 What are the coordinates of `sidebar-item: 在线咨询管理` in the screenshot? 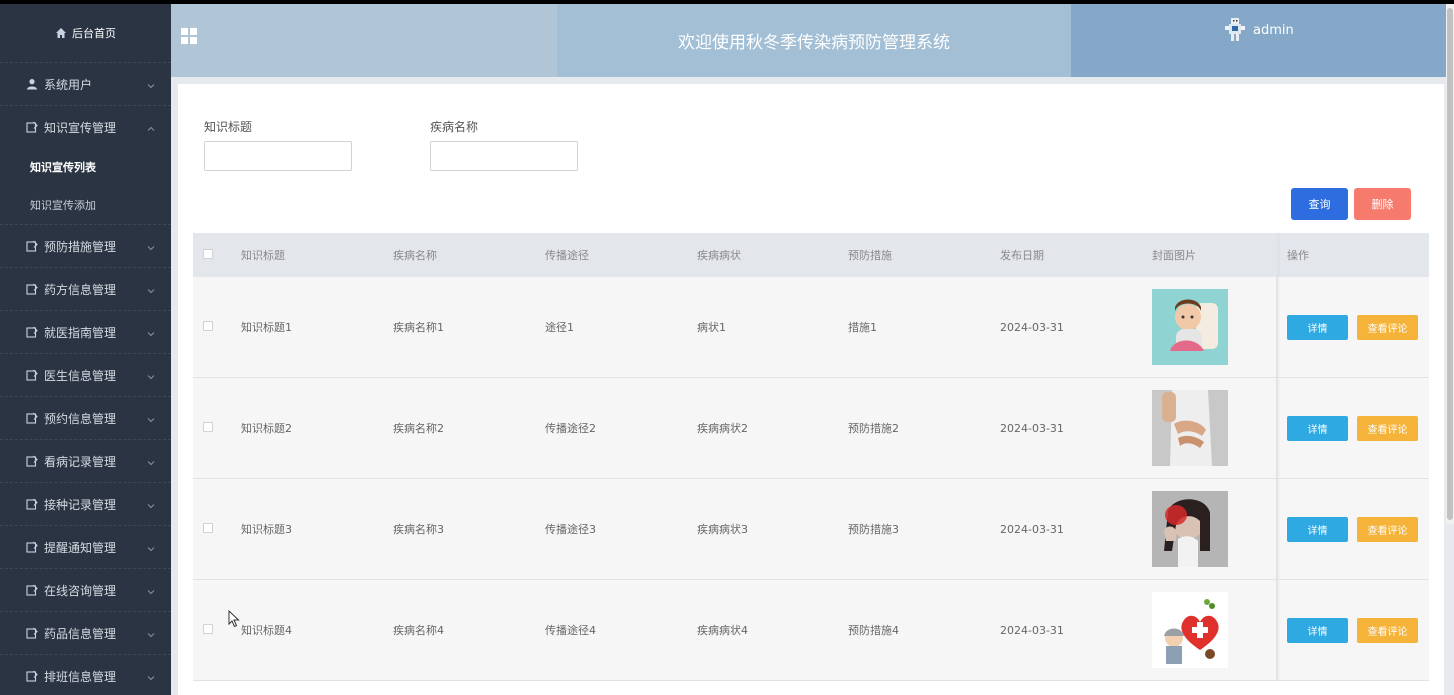 It's located at (85, 589).